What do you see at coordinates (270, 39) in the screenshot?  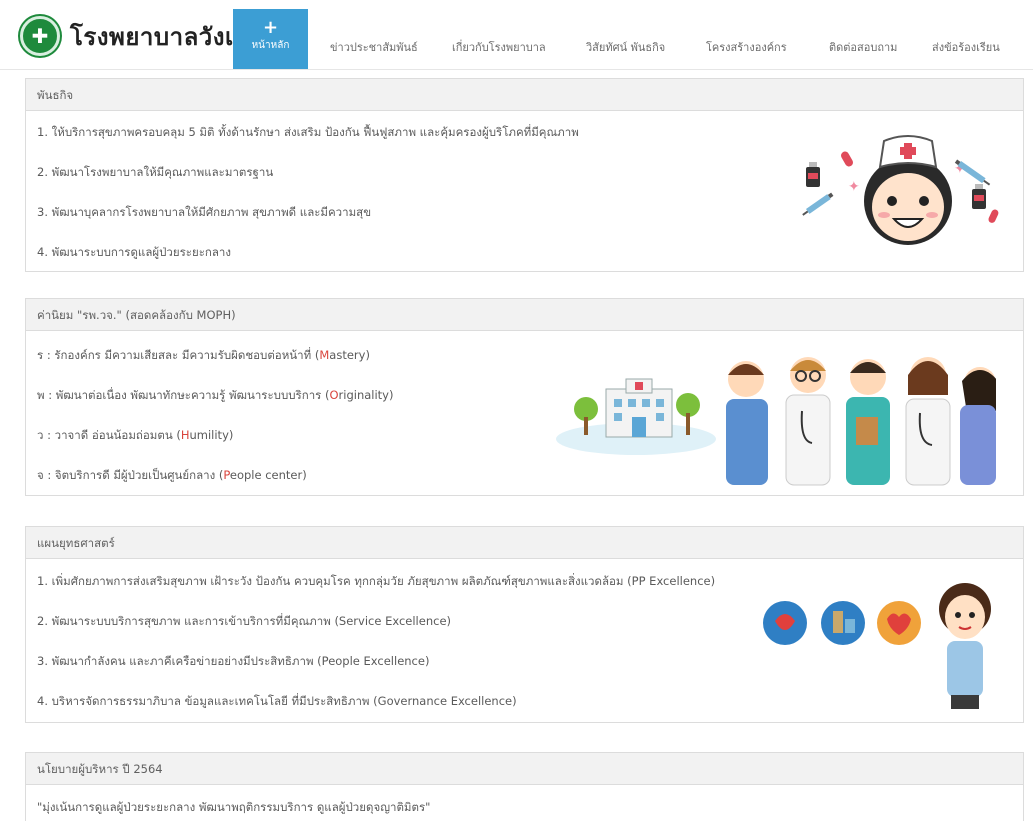 I see `nav-home: + หน้าหลัก` at bounding box center [270, 39].